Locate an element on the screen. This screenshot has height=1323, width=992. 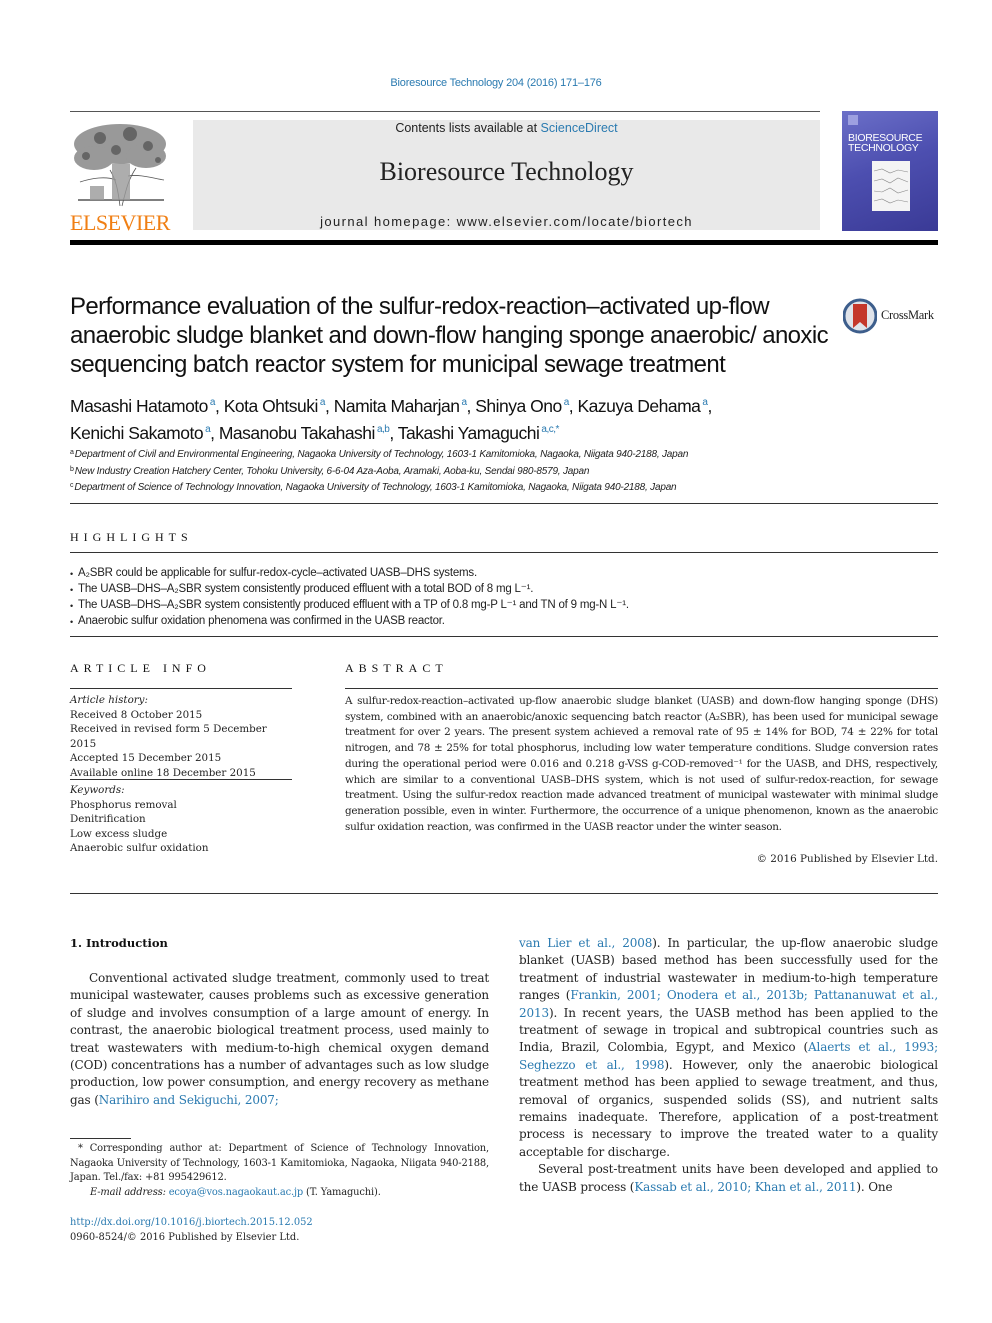
homepage-label: journal homepage: is located at coordinates (388, 221).